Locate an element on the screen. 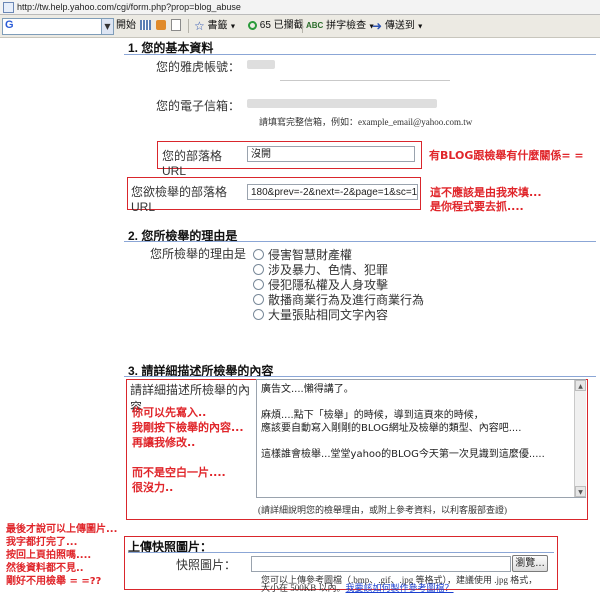 The height and width of the screenshot is (593, 600). textarea-scrollbar: ▲ ▼ is located at coordinates (580, 438).